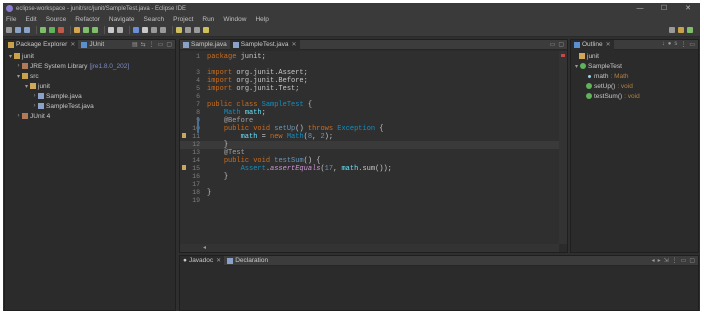 The height and width of the screenshot is (314, 704). Describe the element at coordinates (251, 113) in the screenshot. I see `field-name: math` at that location.